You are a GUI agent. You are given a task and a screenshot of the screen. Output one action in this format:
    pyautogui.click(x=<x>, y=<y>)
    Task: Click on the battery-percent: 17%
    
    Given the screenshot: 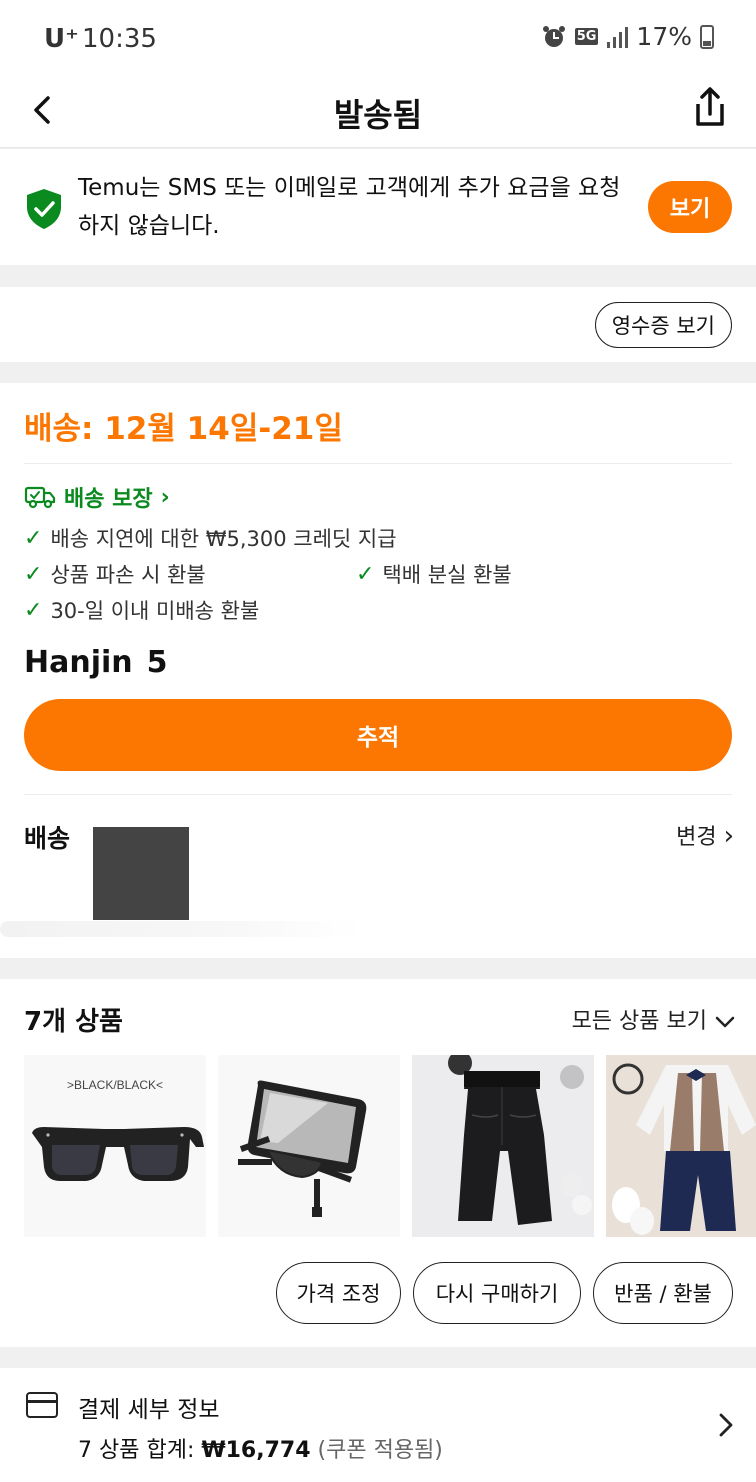 What is the action you would take?
    pyautogui.click(x=664, y=36)
    